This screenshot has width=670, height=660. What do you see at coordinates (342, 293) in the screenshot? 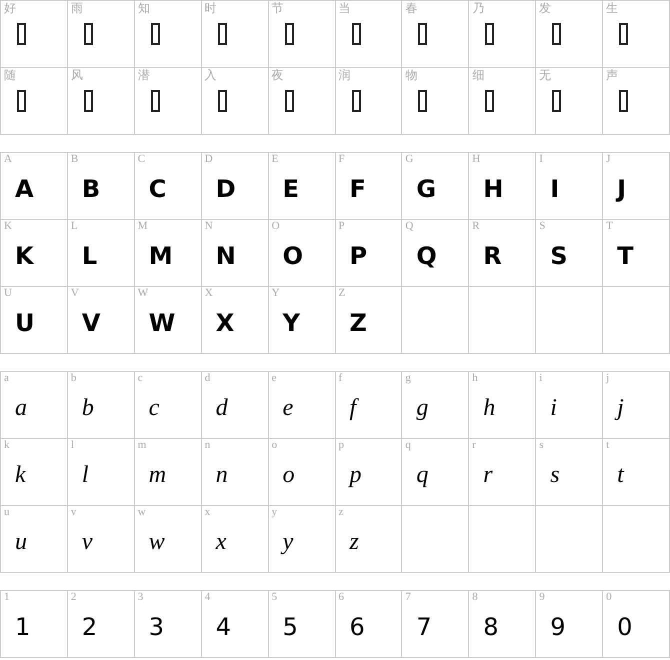
I see `character-label: Z` at bounding box center [342, 293].